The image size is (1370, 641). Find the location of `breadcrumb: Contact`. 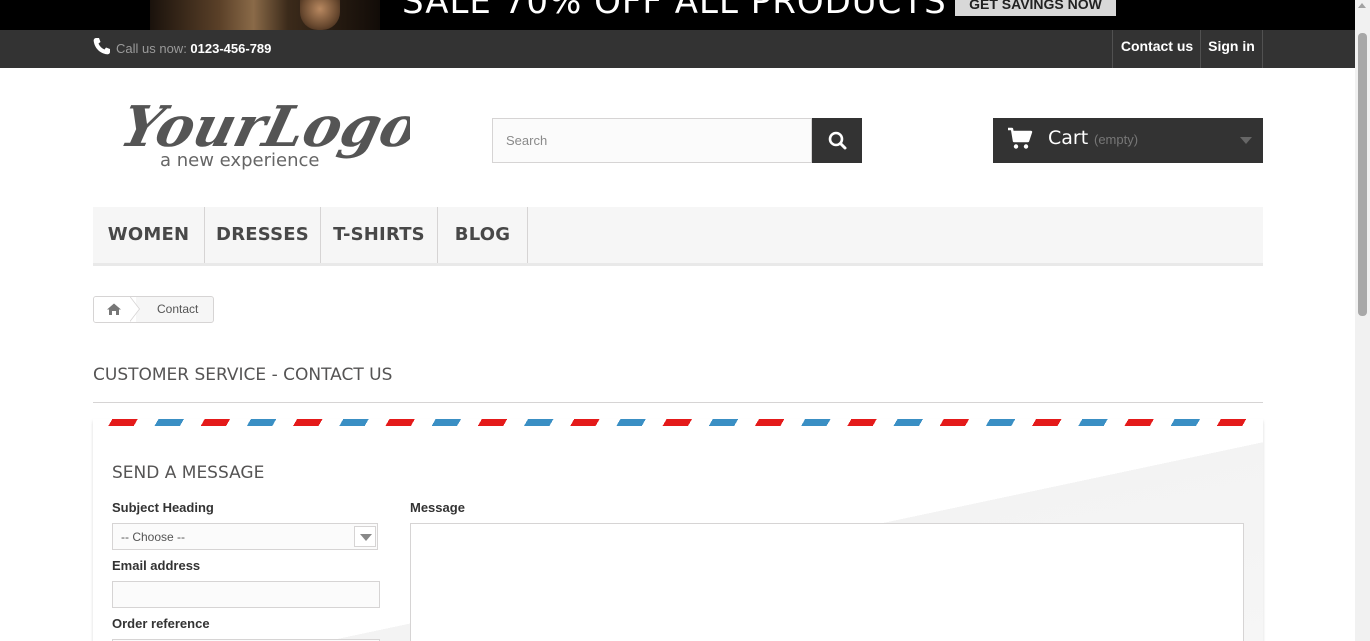

breadcrumb: Contact is located at coordinates (153, 309).